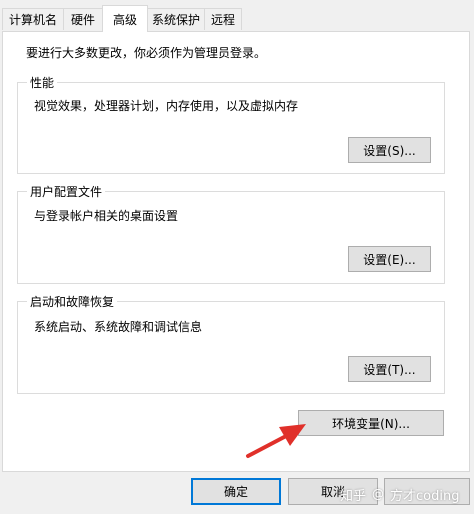 Image resolution: width=474 pixels, height=514 pixels. What do you see at coordinates (353, 496) in the screenshot?
I see `watermark-site: 知乎` at bounding box center [353, 496].